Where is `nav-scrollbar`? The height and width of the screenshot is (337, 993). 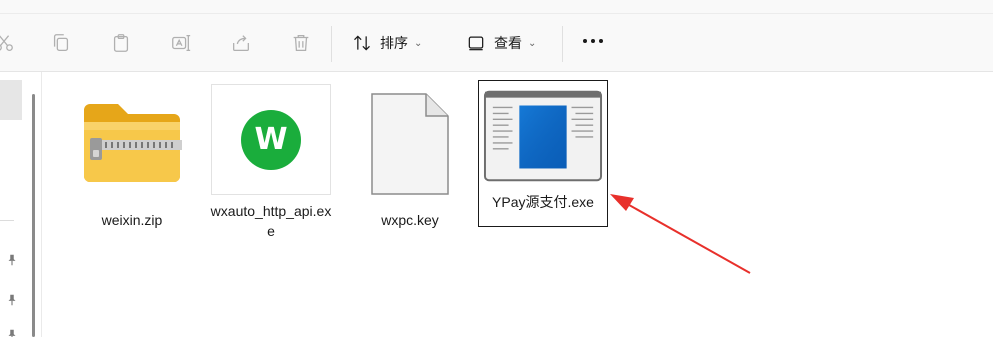
nav-scrollbar is located at coordinates (33, 215).